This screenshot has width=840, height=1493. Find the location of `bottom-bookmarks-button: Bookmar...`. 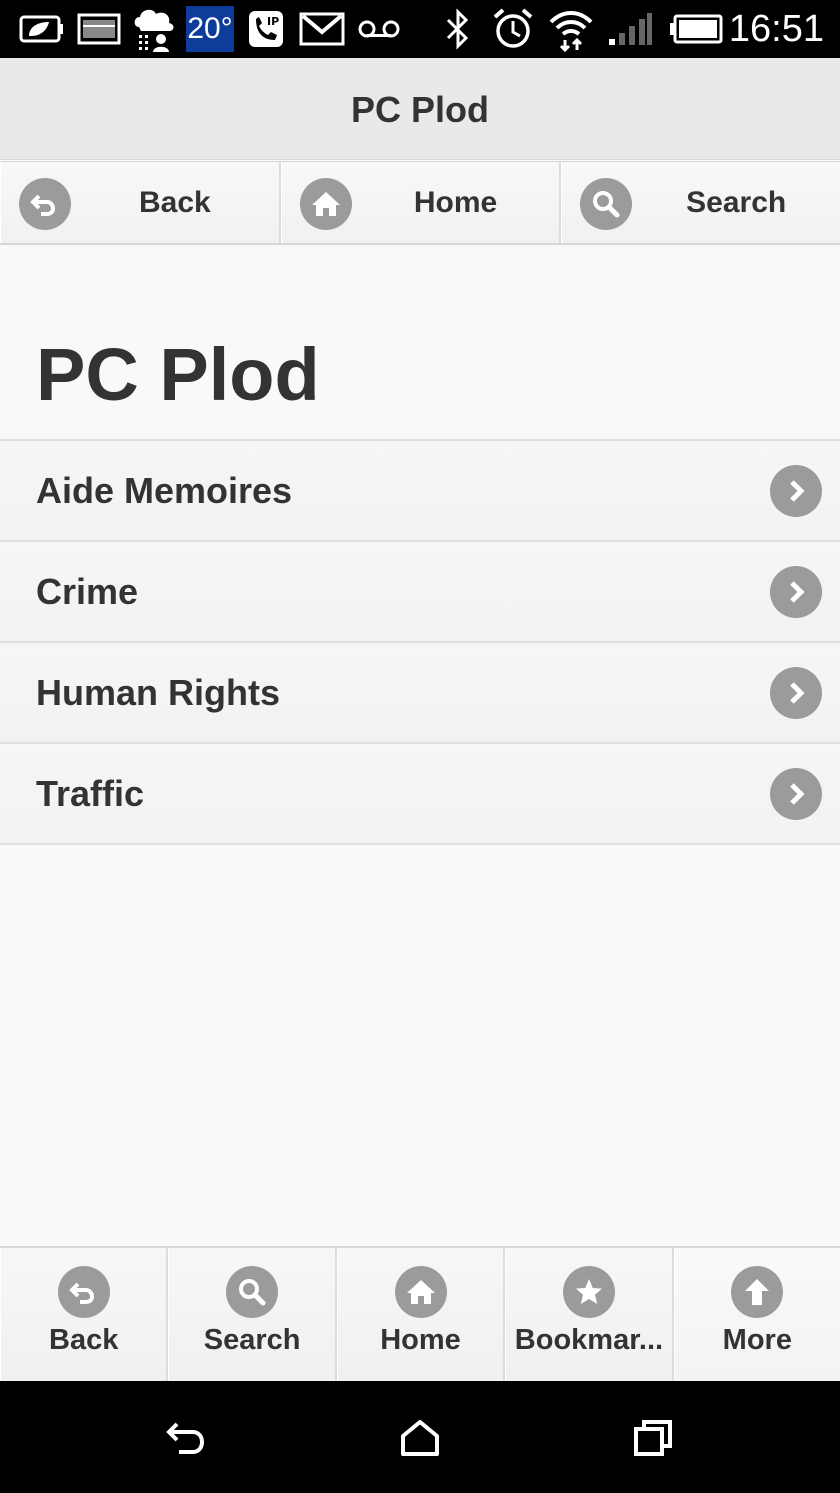

bottom-bookmarks-button: Bookmar... is located at coordinates (589, 1314).